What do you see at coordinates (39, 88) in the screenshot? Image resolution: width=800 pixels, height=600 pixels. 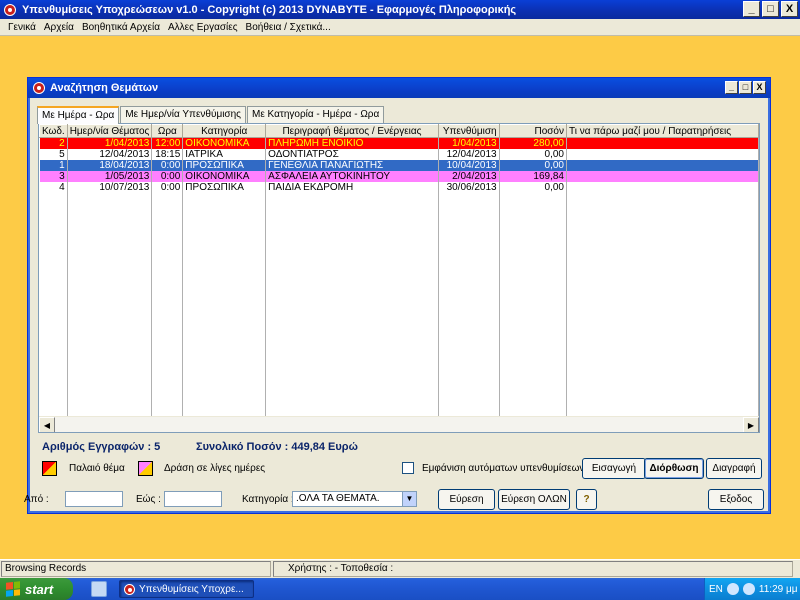 I see `window-logo-icon` at bounding box center [39, 88].